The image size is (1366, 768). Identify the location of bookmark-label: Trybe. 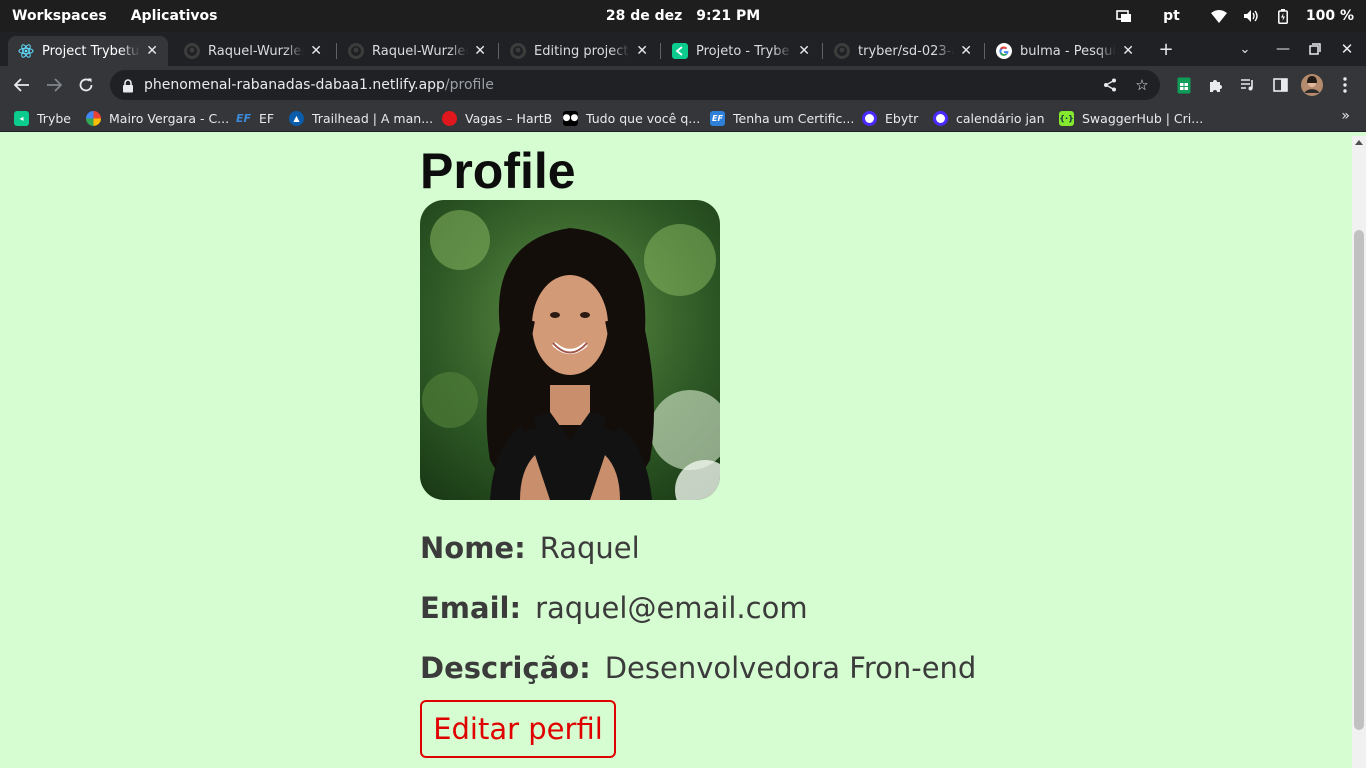
(54, 118).